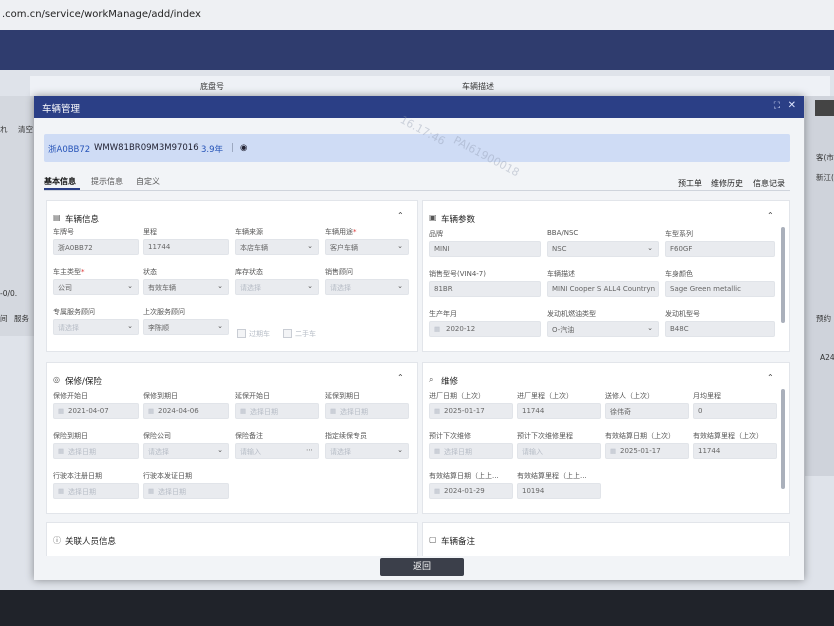  I want to click on last-advisor-select: 李陈顺 ⌄, so click(186, 327).